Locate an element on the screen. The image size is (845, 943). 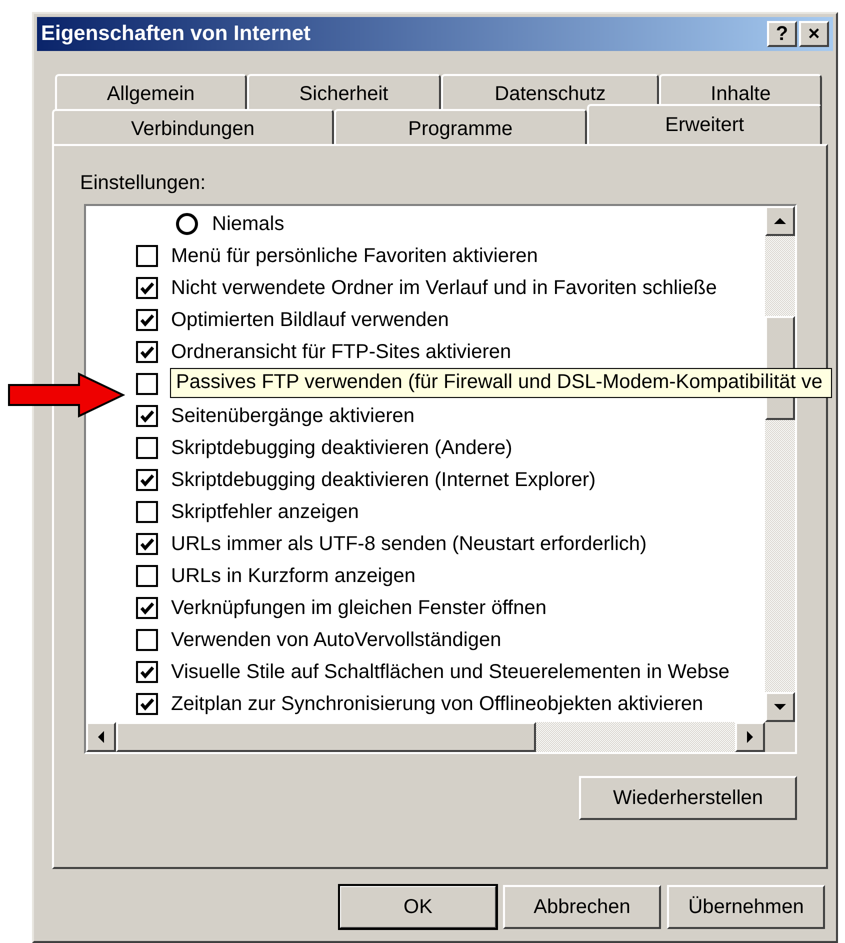
help-button: ? is located at coordinates (782, 34).